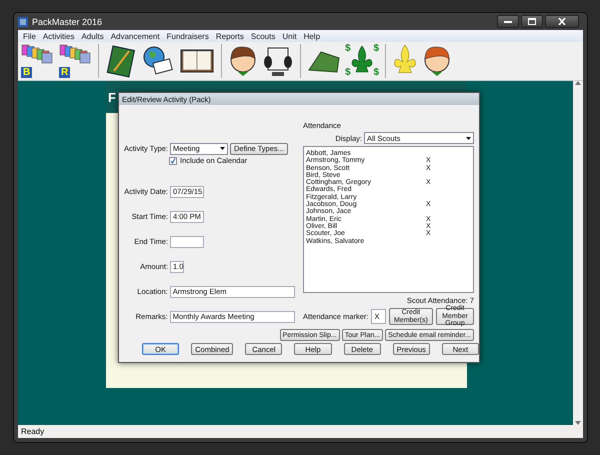 The width and height of the screenshot is (600, 455). What do you see at coordinates (92, 36) in the screenshot?
I see `menu-item: Adults` at bounding box center [92, 36].